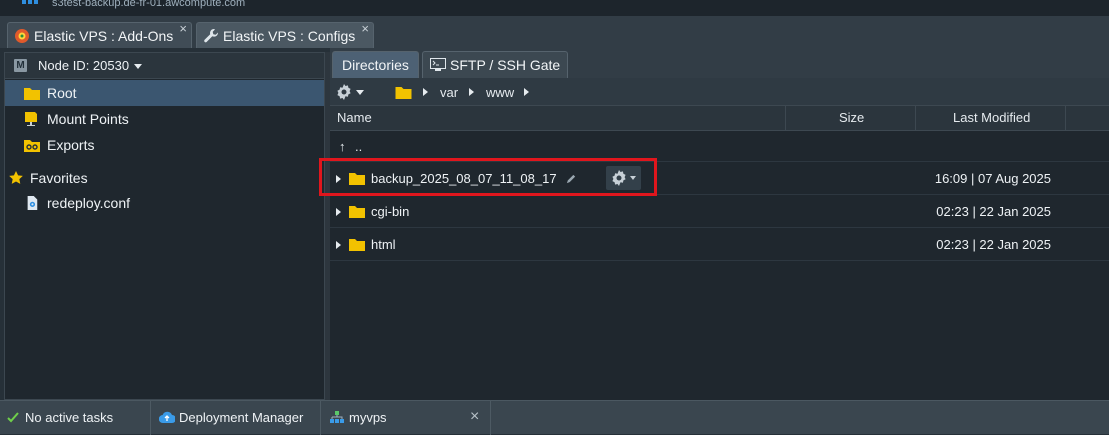 The image size is (1109, 435). What do you see at coordinates (211, 36) in the screenshot?
I see `wrench-icon` at bounding box center [211, 36].